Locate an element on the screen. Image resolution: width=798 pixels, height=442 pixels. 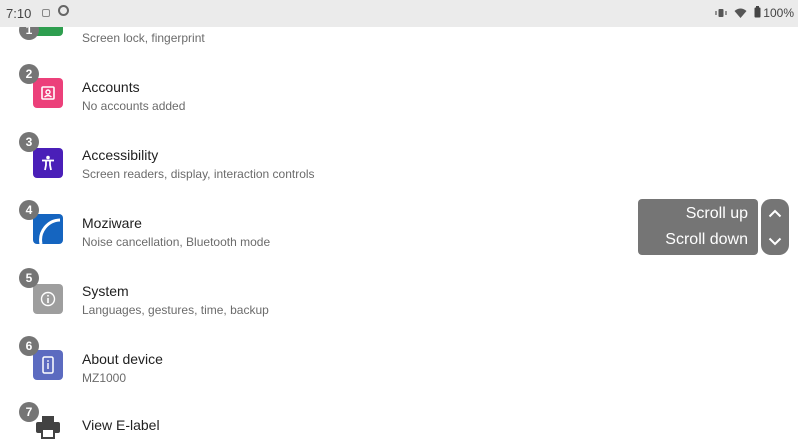
settings-item-subtitle: Screen lock, fingerprint is located at coordinates (143, 38).